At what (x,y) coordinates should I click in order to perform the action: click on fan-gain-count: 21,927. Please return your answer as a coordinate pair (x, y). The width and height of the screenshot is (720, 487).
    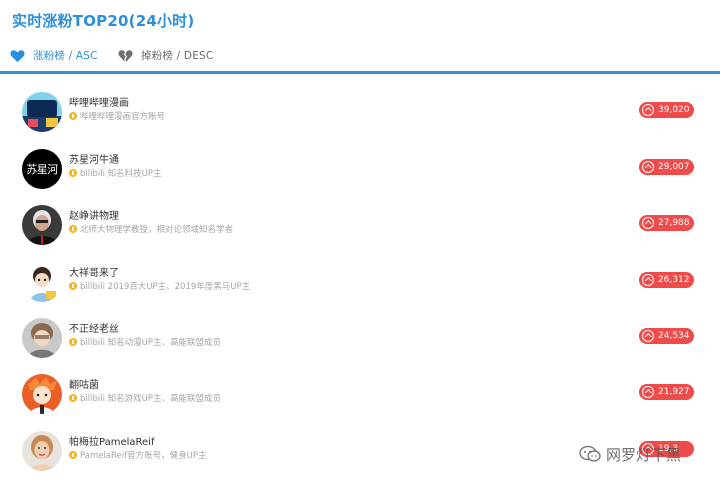
    Looking at the image, I should click on (674, 392).